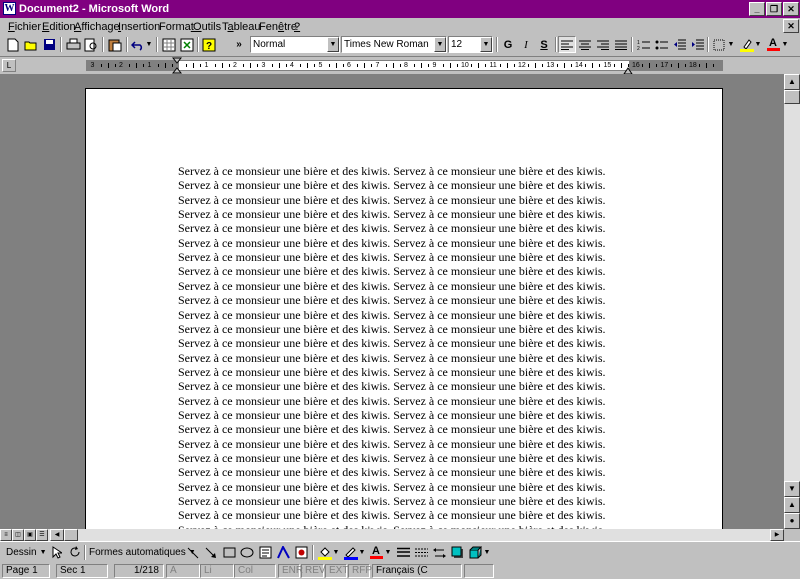 This screenshot has width=800, height=579. I want to click on borders-dropdown-icon: ▼, so click(731, 44).